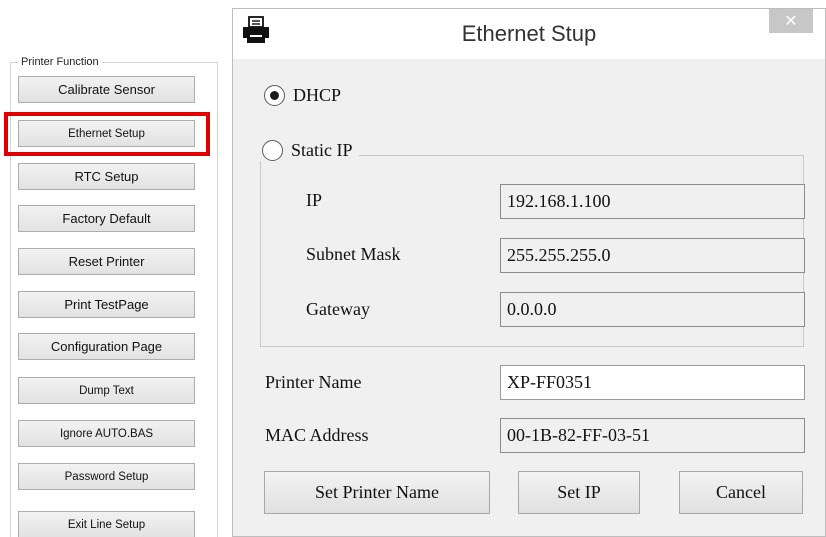  Describe the element at coordinates (579, 492) in the screenshot. I see `set-ip-button: Set IP` at that location.